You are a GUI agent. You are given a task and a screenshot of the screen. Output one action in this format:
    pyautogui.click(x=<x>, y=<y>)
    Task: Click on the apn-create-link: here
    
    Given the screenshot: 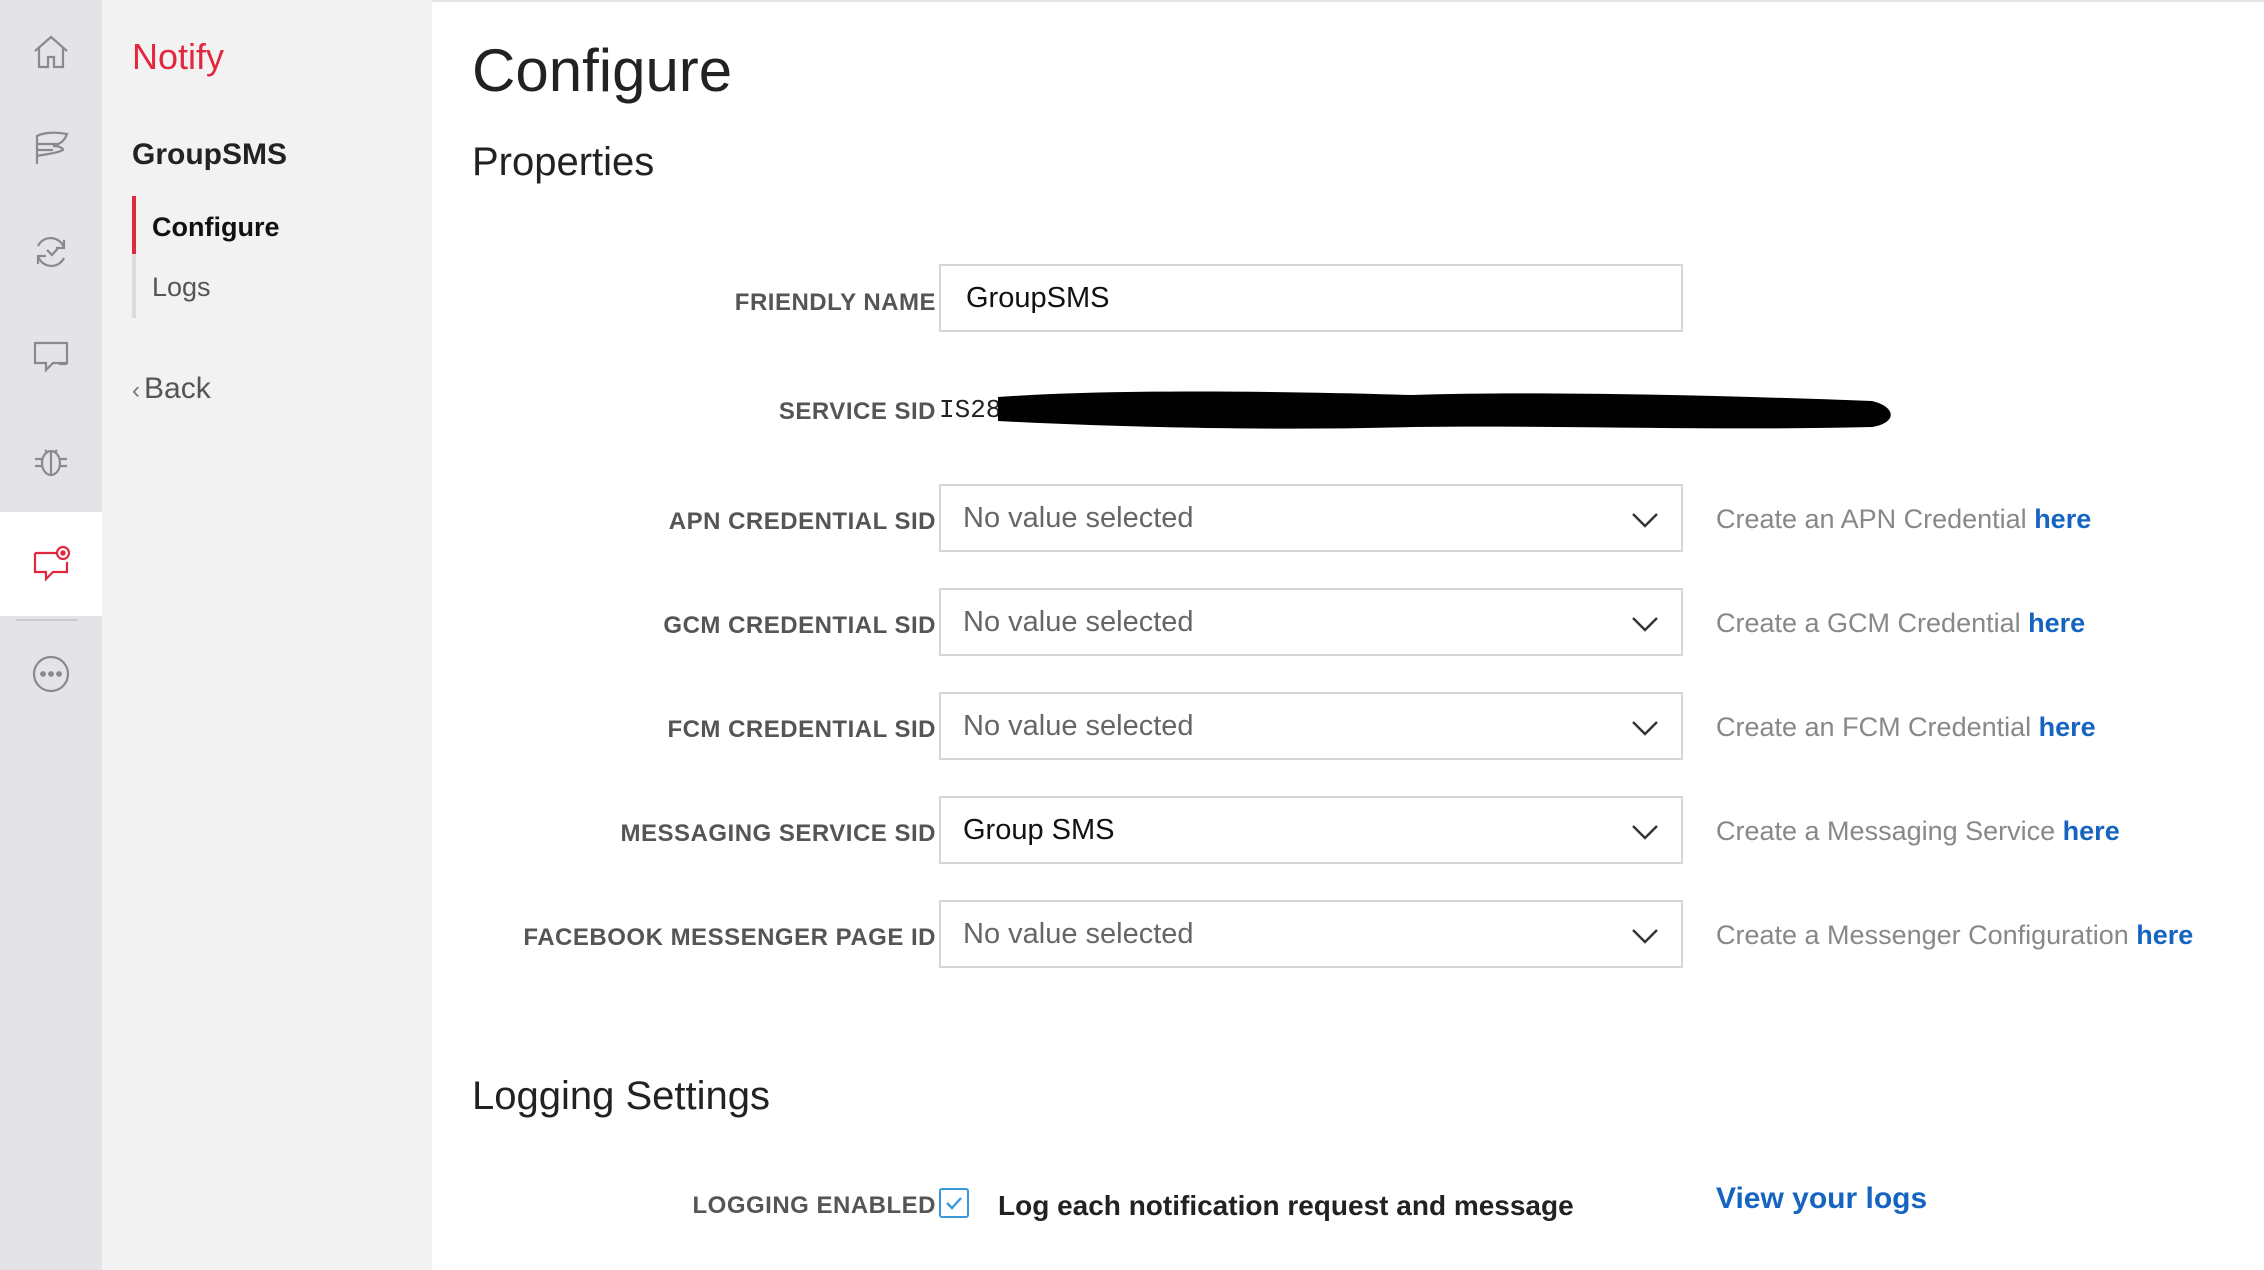 What is the action you would take?
    pyautogui.click(x=2062, y=519)
    